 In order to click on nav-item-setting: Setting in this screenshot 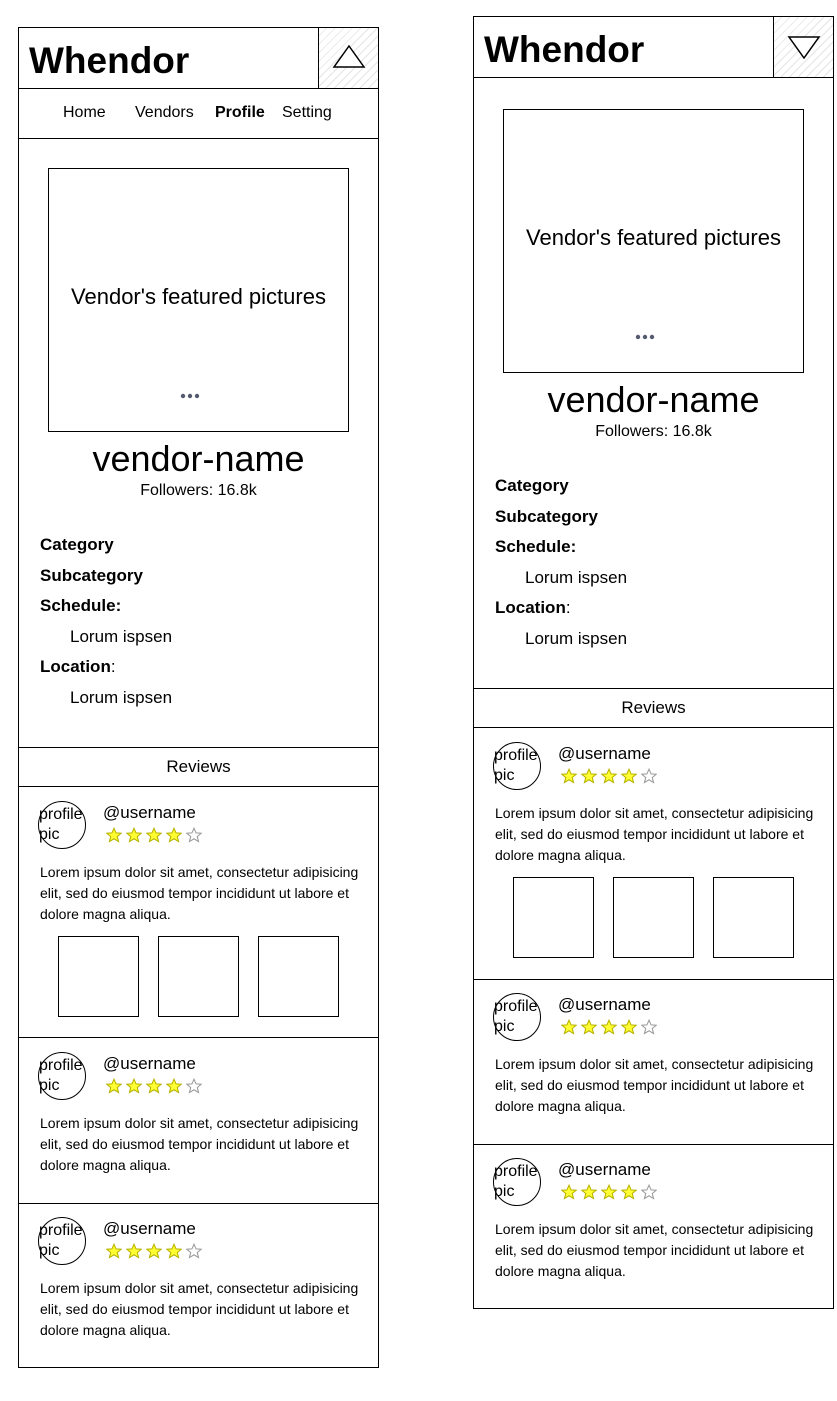, I will do `click(307, 113)`.